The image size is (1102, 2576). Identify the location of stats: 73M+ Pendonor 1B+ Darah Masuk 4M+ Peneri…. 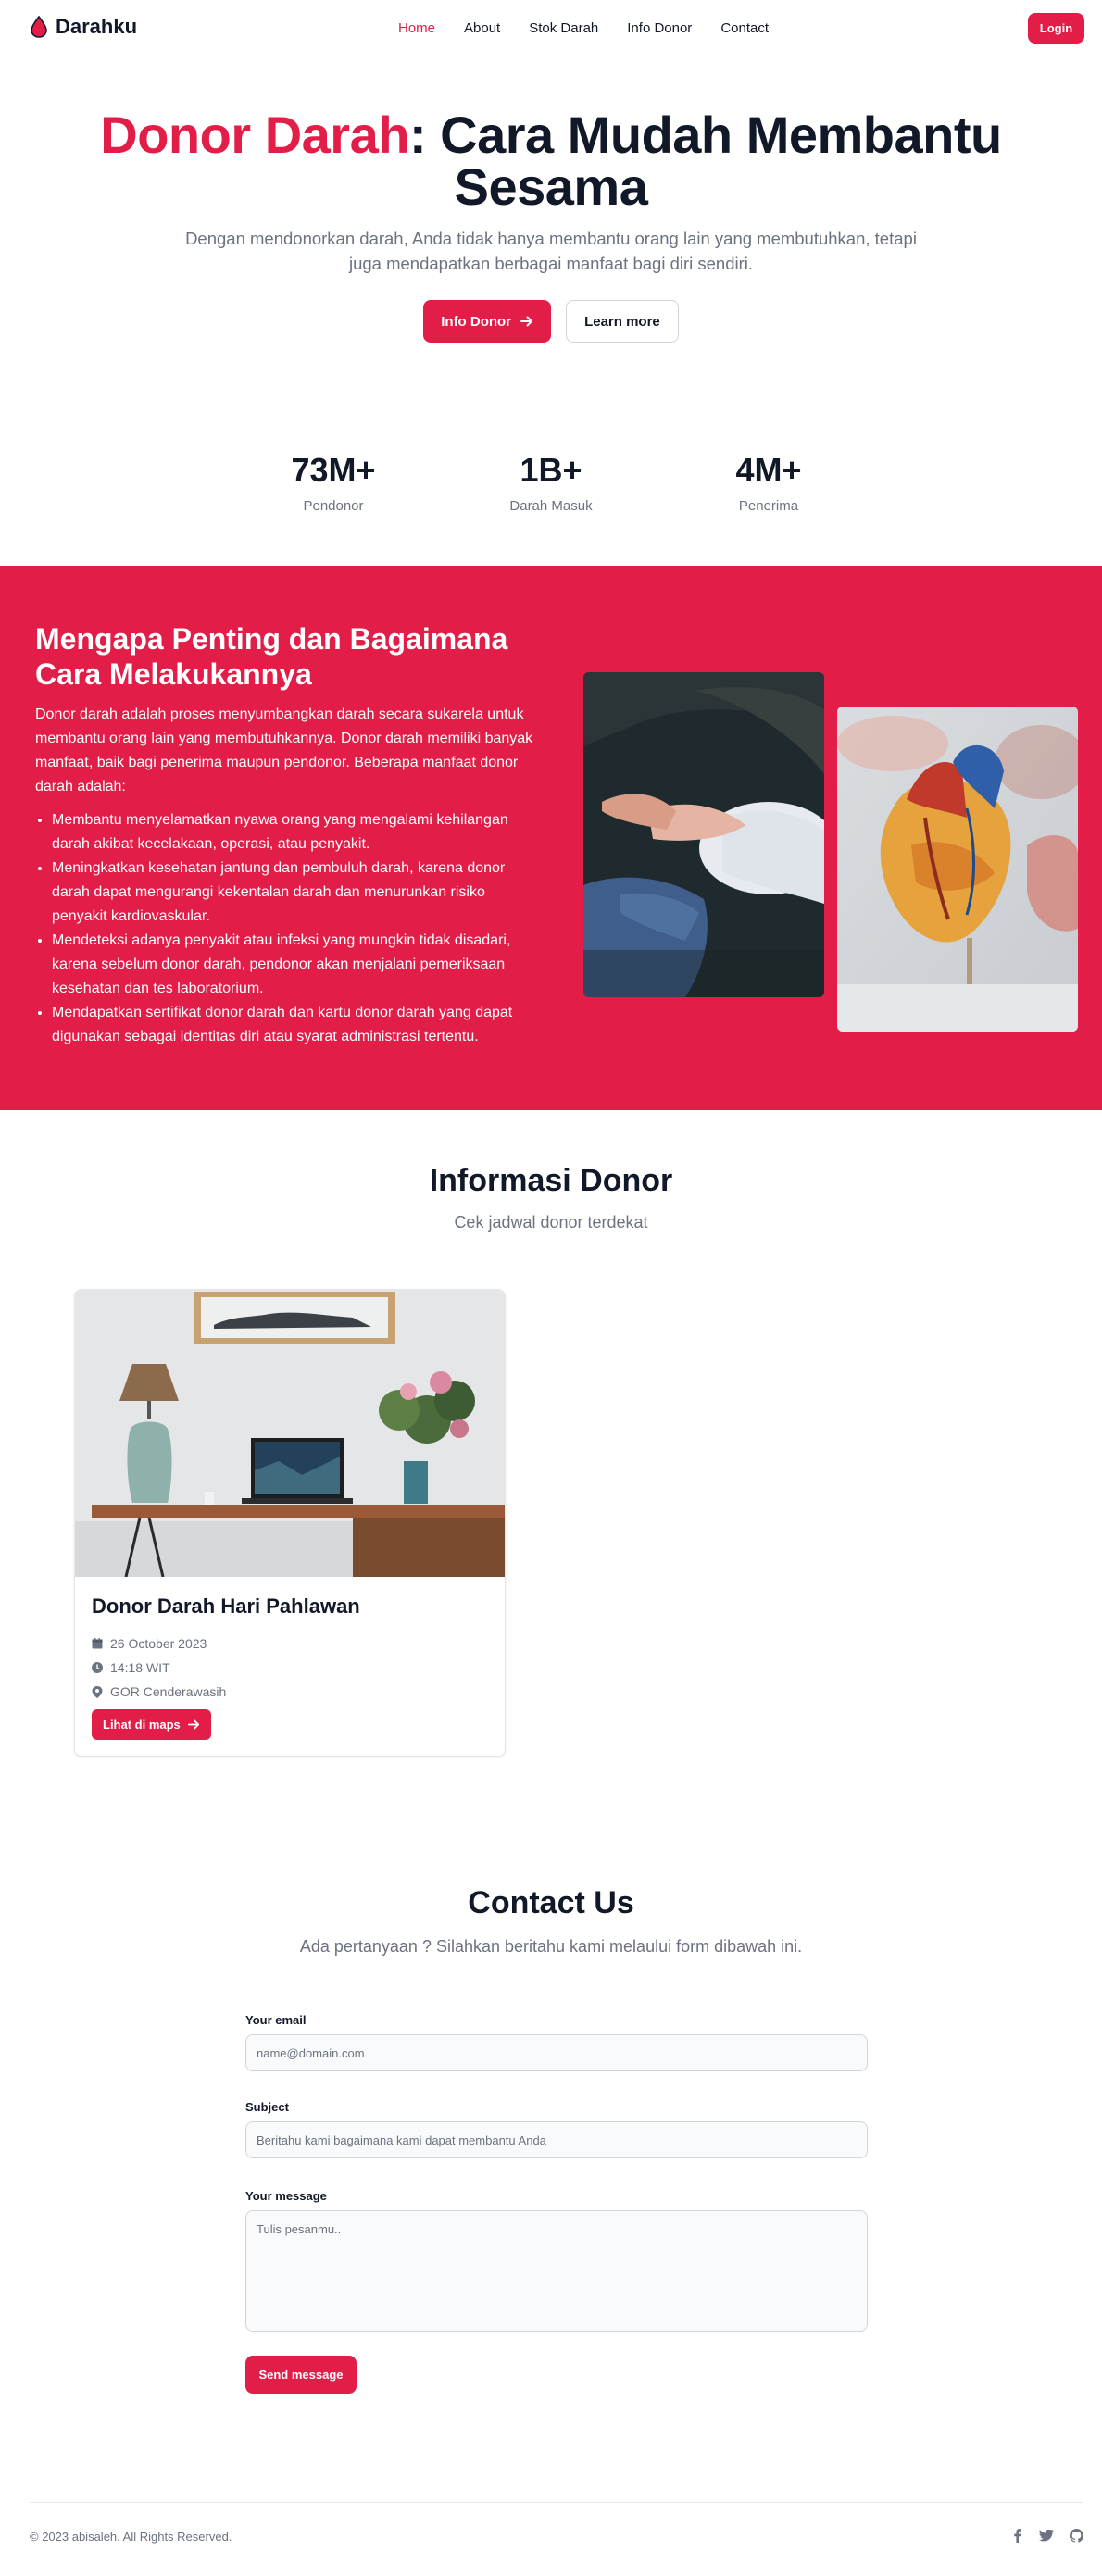
(551, 483).